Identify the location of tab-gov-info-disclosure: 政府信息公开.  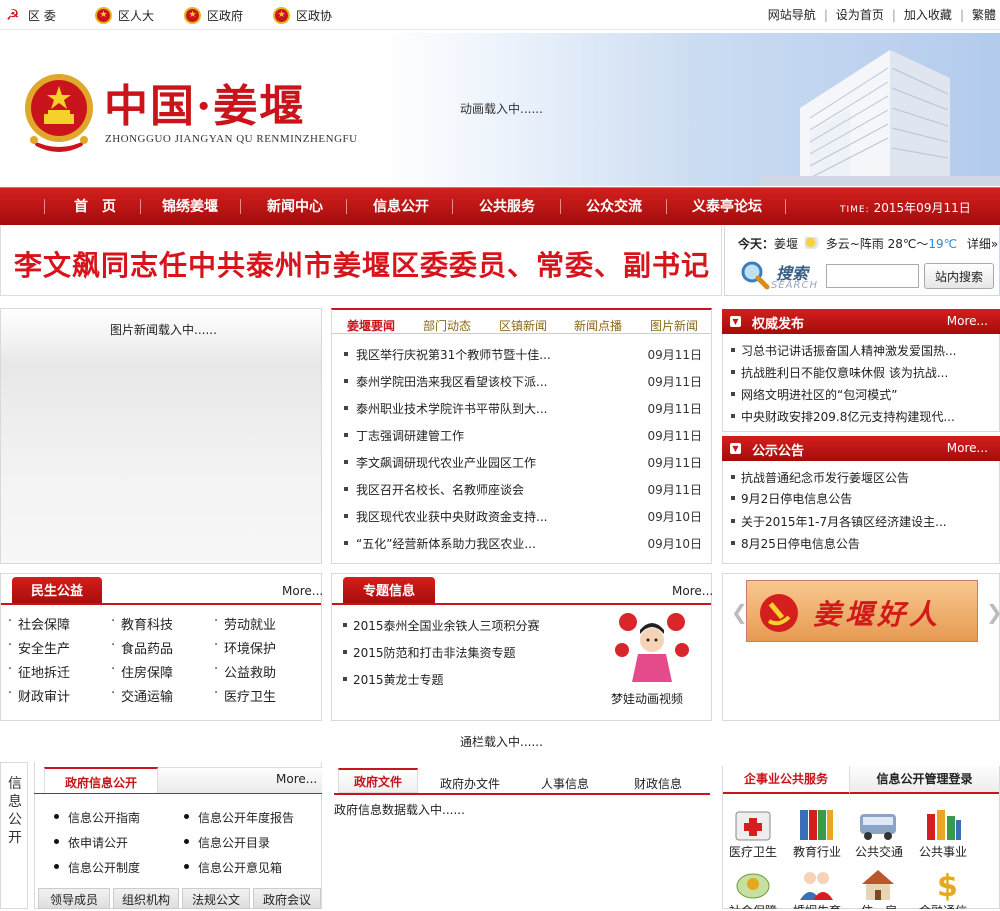
(101, 780).